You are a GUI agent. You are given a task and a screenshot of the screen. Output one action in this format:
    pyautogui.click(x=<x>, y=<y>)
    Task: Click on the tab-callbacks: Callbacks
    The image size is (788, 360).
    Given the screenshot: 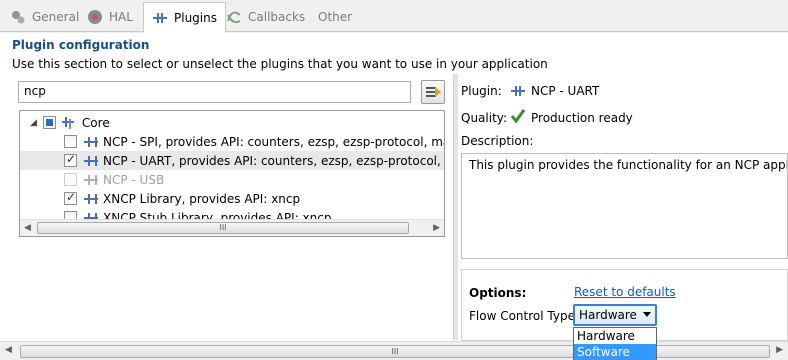 What is the action you would take?
    pyautogui.click(x=265, y=17)
    